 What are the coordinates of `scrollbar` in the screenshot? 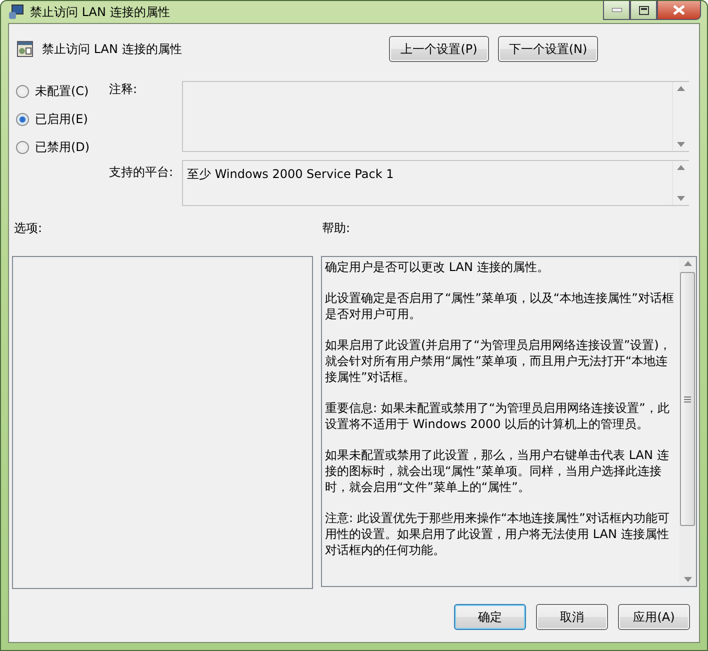 It's located at (687, 421).